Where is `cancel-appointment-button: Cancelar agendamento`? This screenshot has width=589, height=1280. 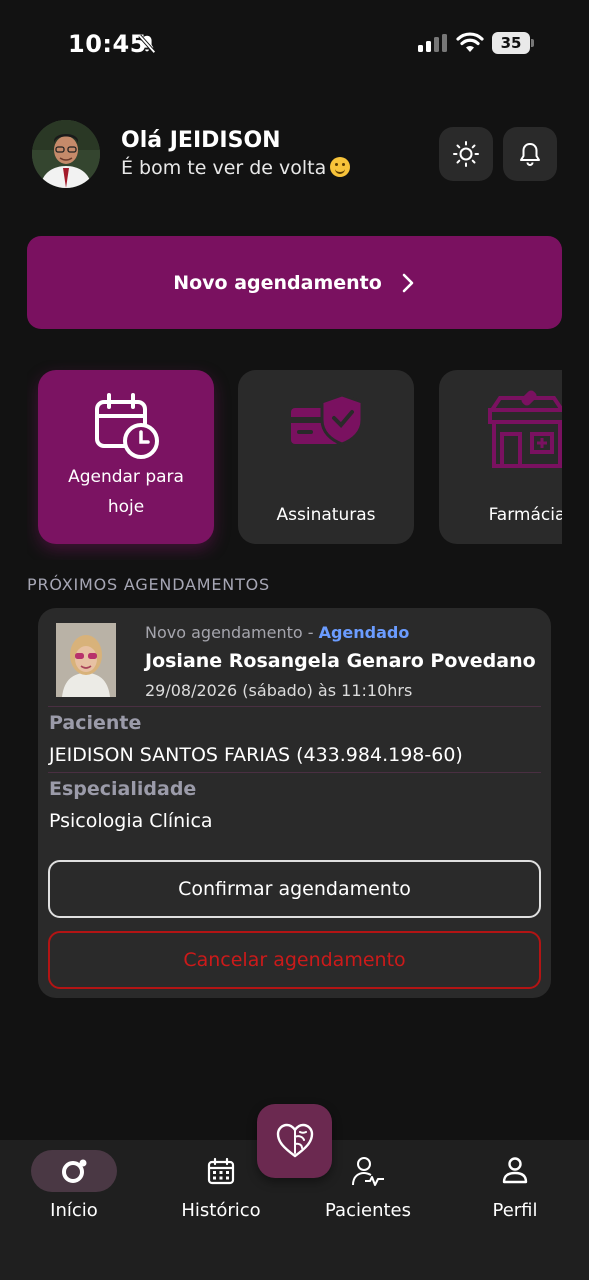 cancel-appointment-button: Cancelar agendamento is located at coordinates (294, 960).